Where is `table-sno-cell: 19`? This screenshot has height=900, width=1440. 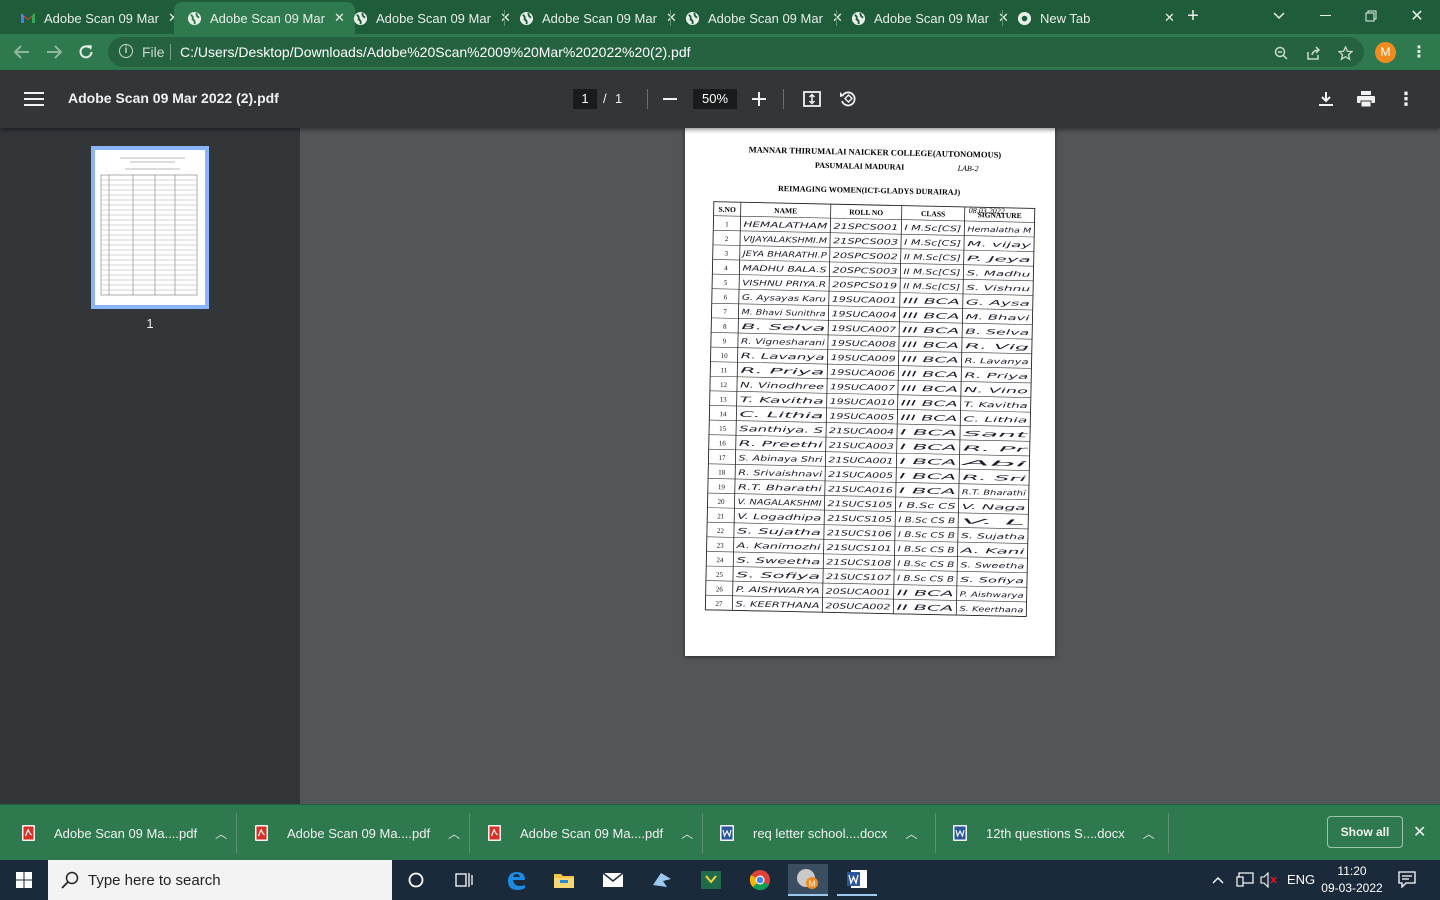 table-sno-cell: 19 is located at coordinates (722, 487).